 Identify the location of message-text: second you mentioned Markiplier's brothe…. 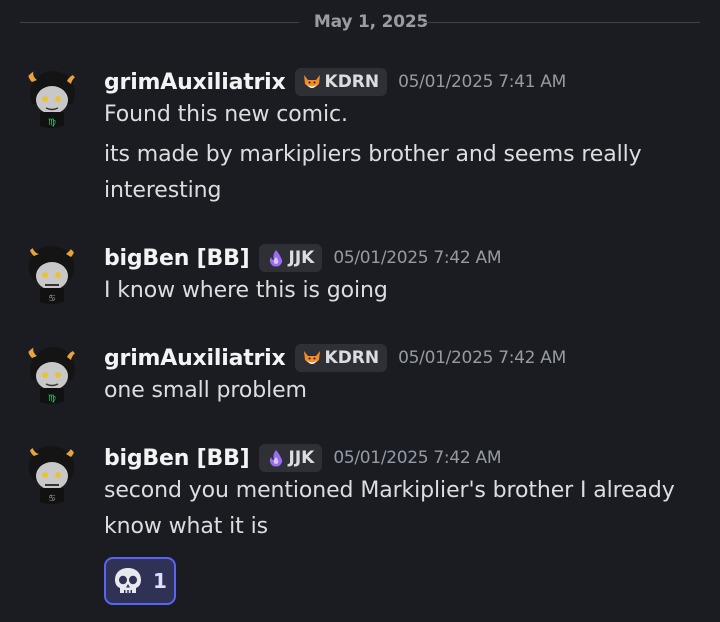
(389, 508).